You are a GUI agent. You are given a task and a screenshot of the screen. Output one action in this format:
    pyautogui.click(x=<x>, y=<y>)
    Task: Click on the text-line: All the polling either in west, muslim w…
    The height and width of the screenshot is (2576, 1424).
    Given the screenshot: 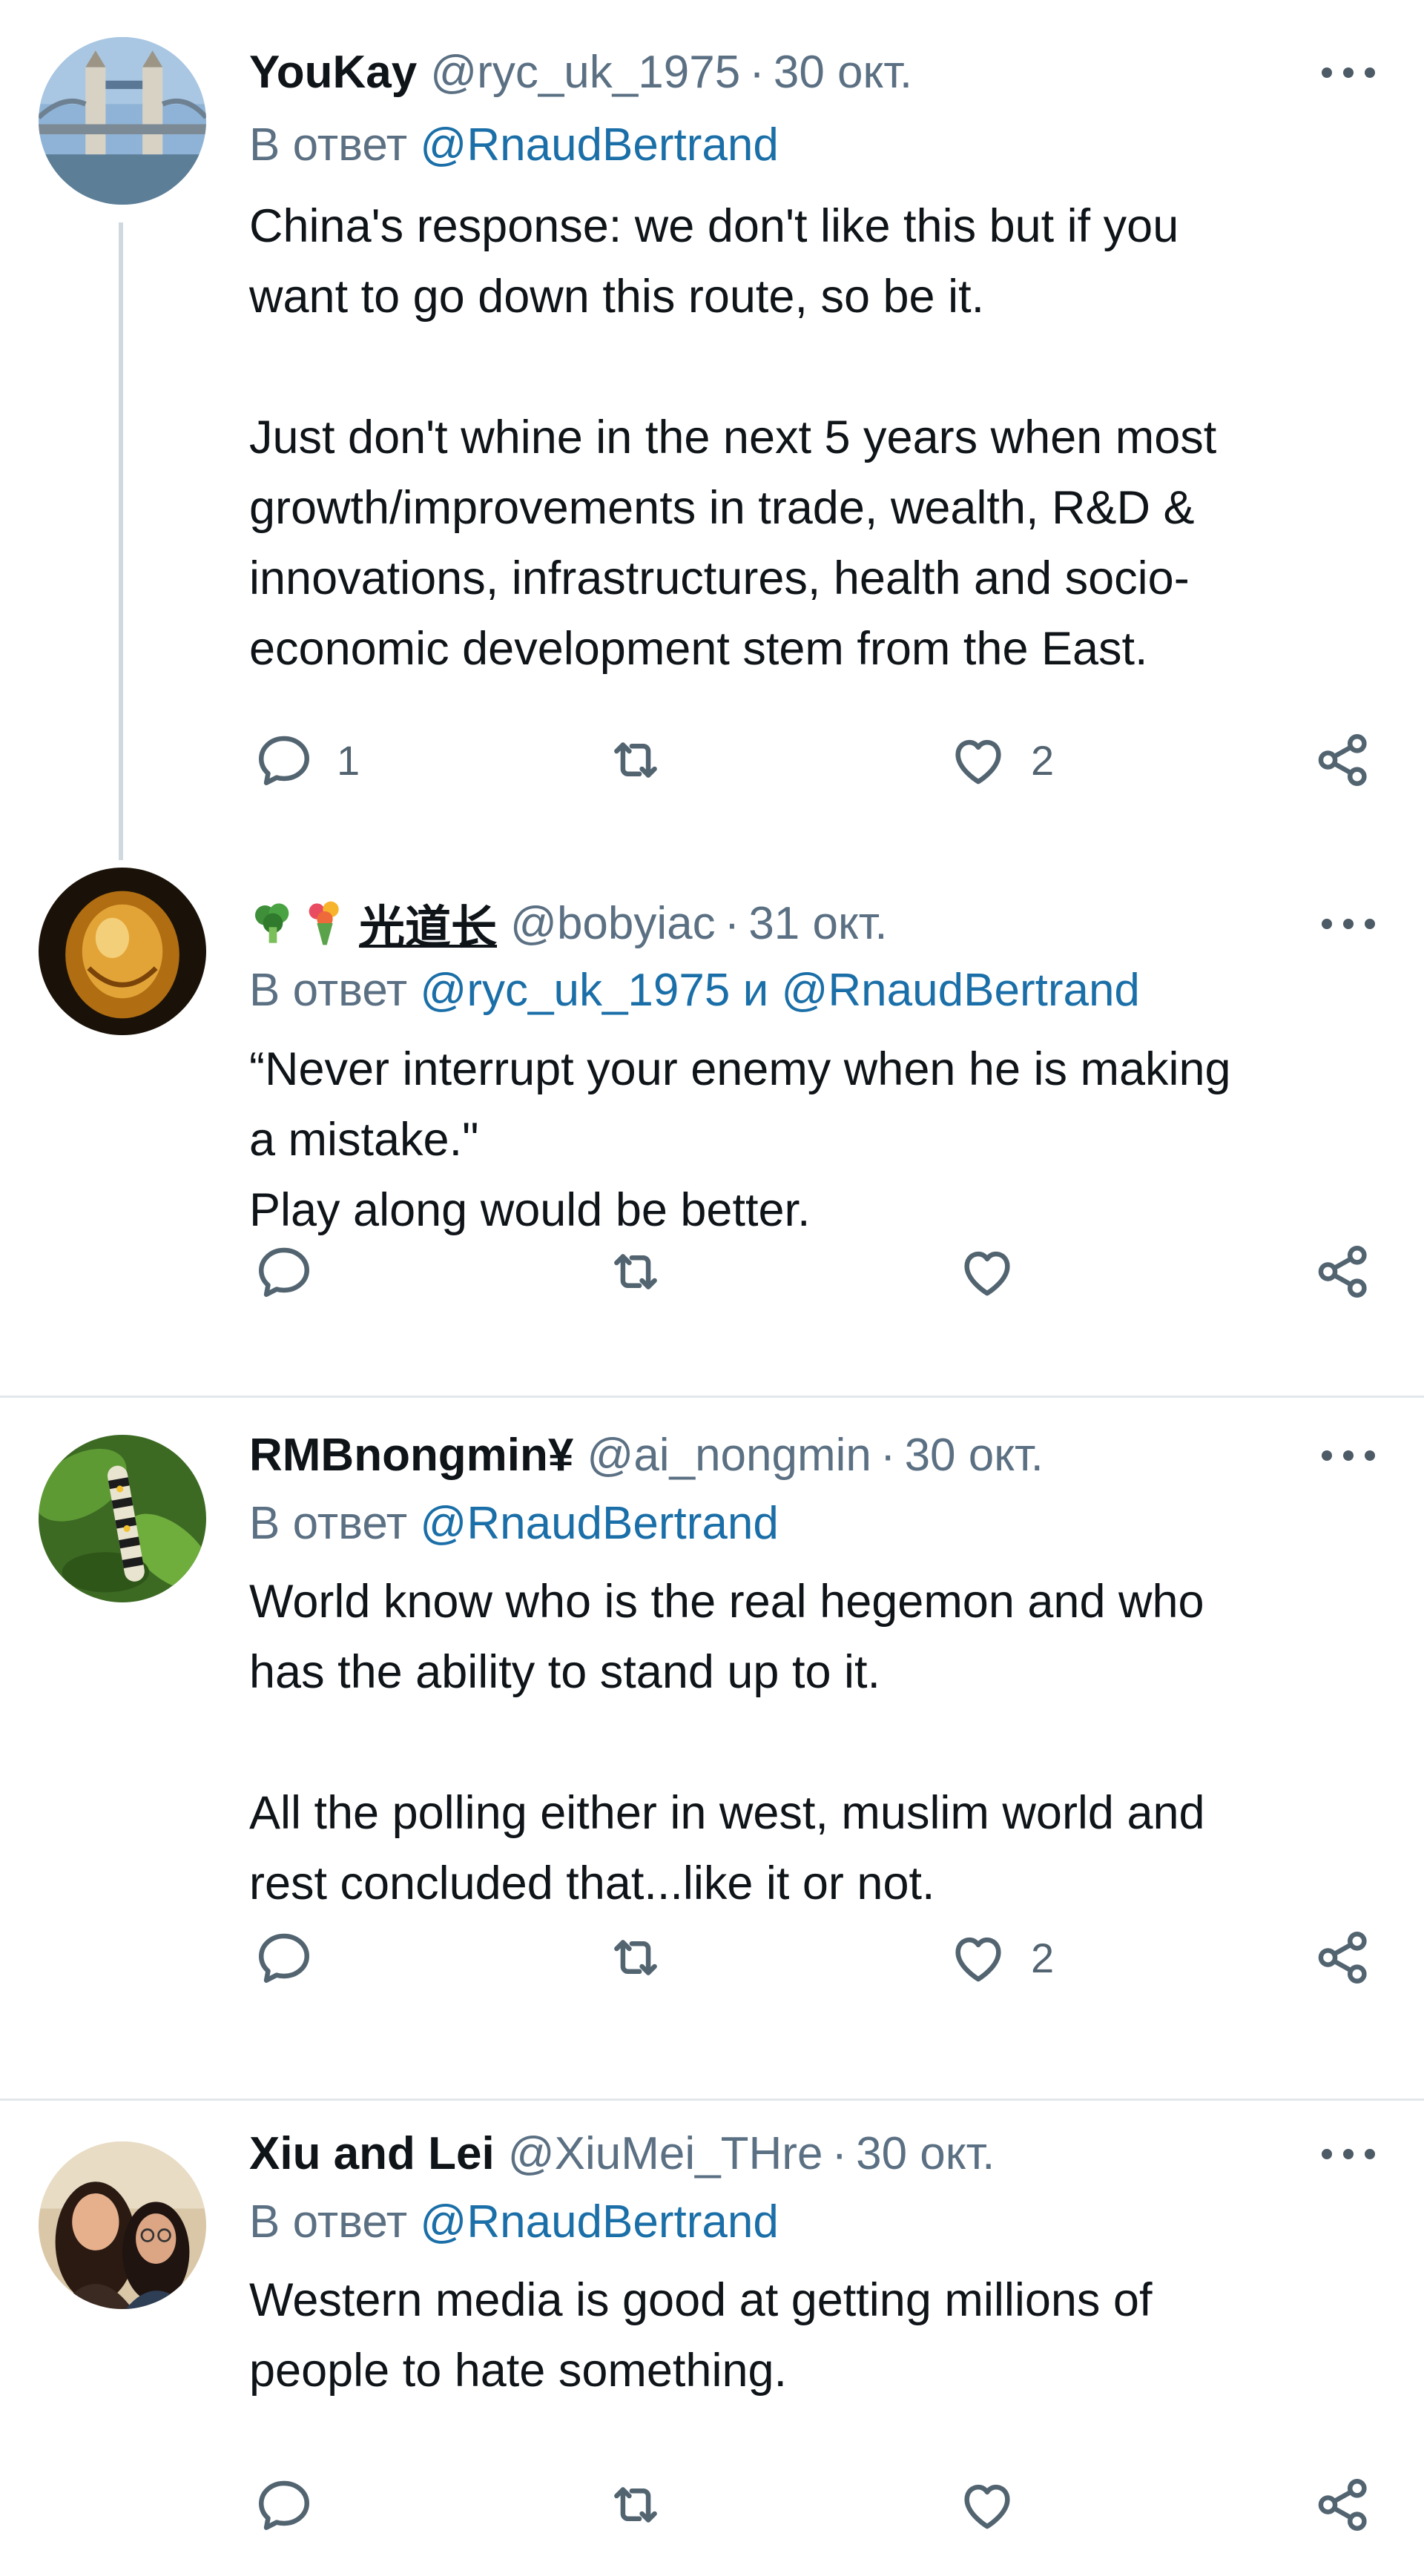 What is the action you would take?
    pyautogui.click(x=727, y=1813)
    